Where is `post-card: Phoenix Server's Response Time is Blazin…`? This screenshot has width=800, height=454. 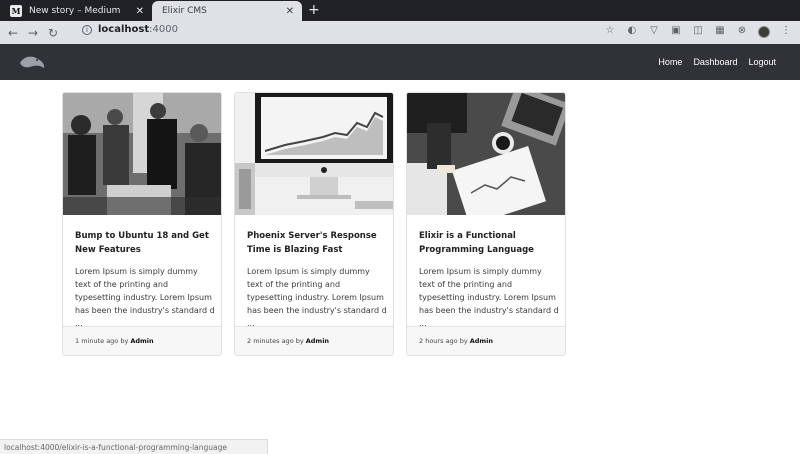 post-card: Phoenix Server's Response Time is Blazin… is located at coordinates (314, 224).